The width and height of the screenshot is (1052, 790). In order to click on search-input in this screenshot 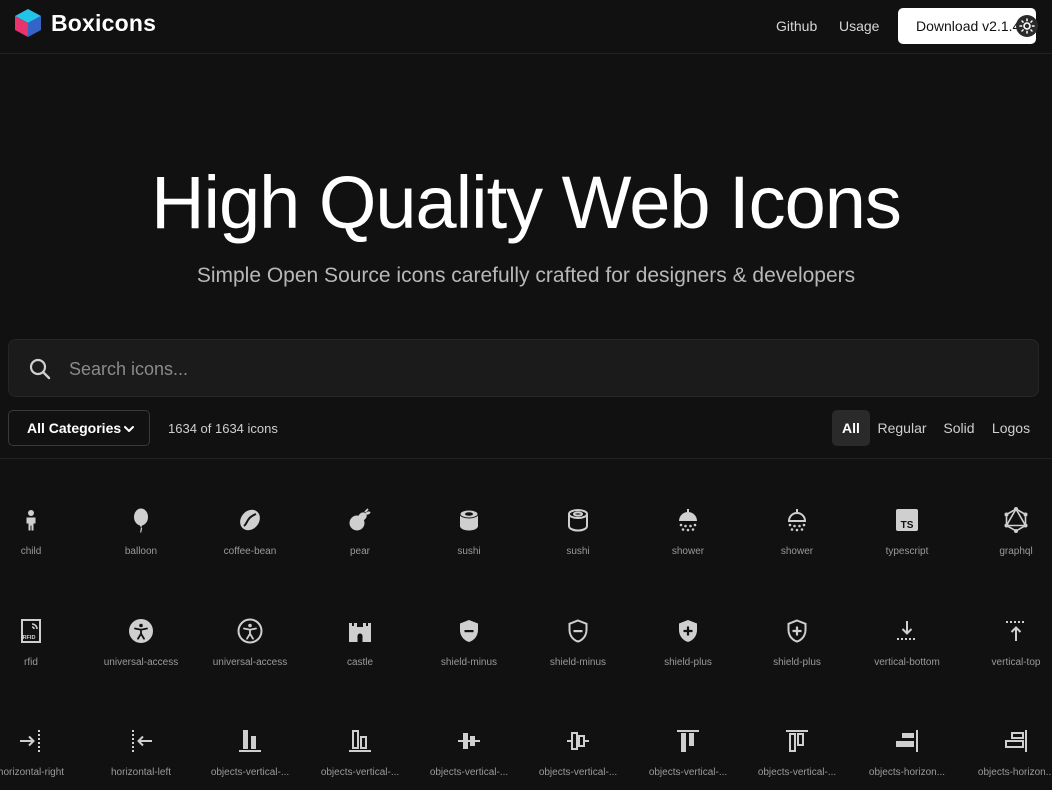, I will do `click(519, 369)`.